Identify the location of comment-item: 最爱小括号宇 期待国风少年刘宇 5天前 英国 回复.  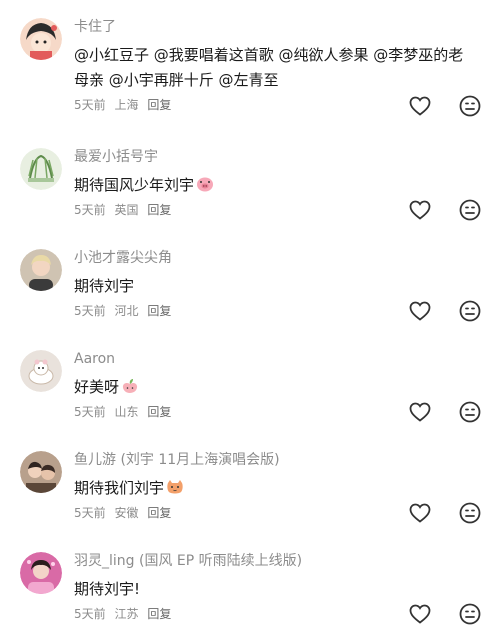
(250, 188).